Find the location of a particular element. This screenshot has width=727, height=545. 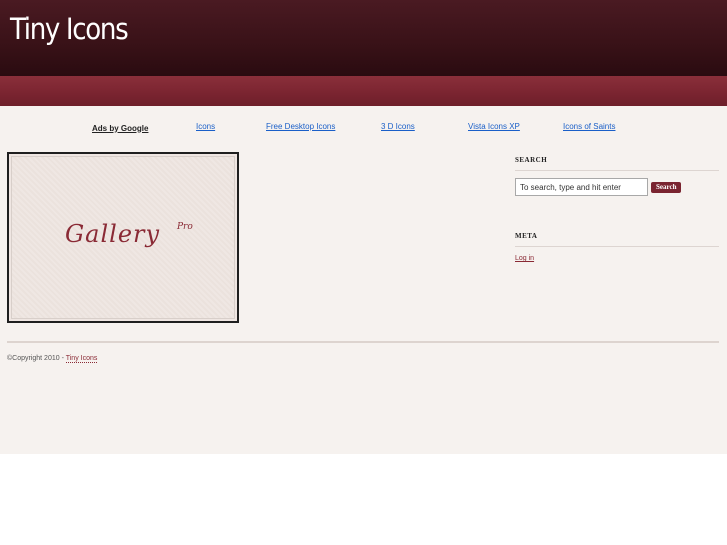

meta-widget: META Log in is located at coordinates (617, 246).